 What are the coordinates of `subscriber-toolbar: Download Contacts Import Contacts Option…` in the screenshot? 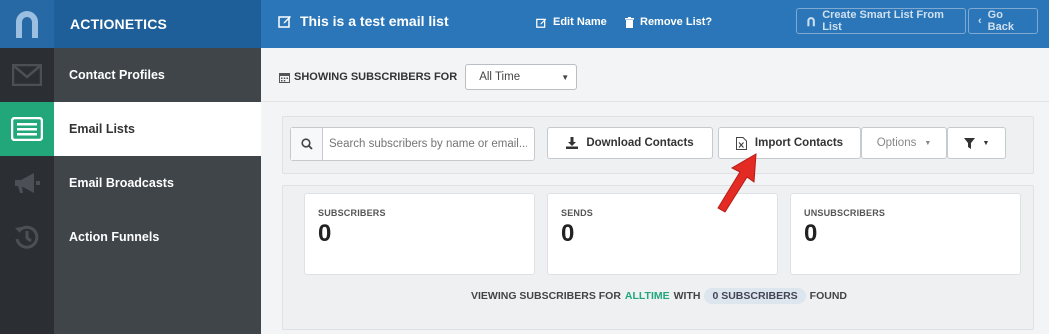 It's located at (658, 145).